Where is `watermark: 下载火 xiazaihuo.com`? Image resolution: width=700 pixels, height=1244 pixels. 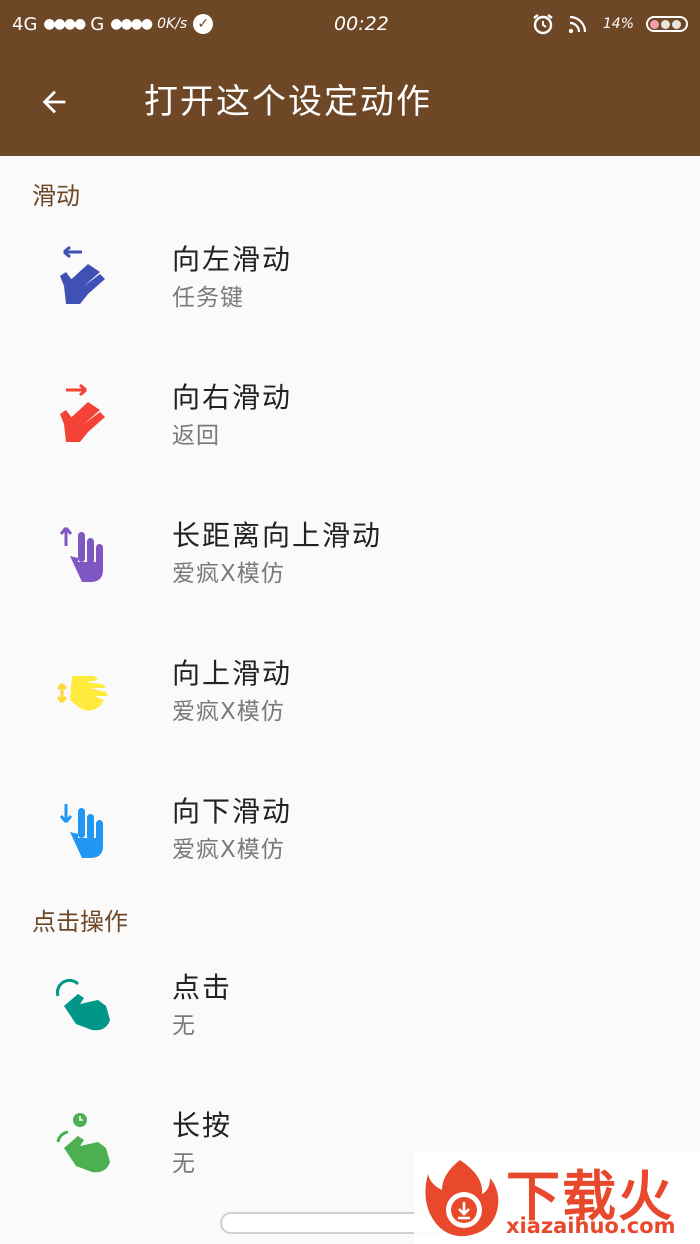 watermark: 下载火 xiazaihuo.com is located at coordinates (557, 1198).